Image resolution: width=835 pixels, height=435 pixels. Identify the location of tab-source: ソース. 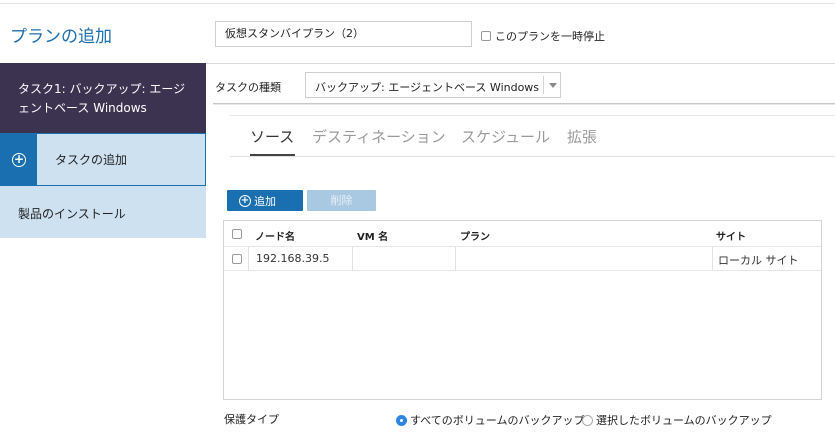
(272, 136).